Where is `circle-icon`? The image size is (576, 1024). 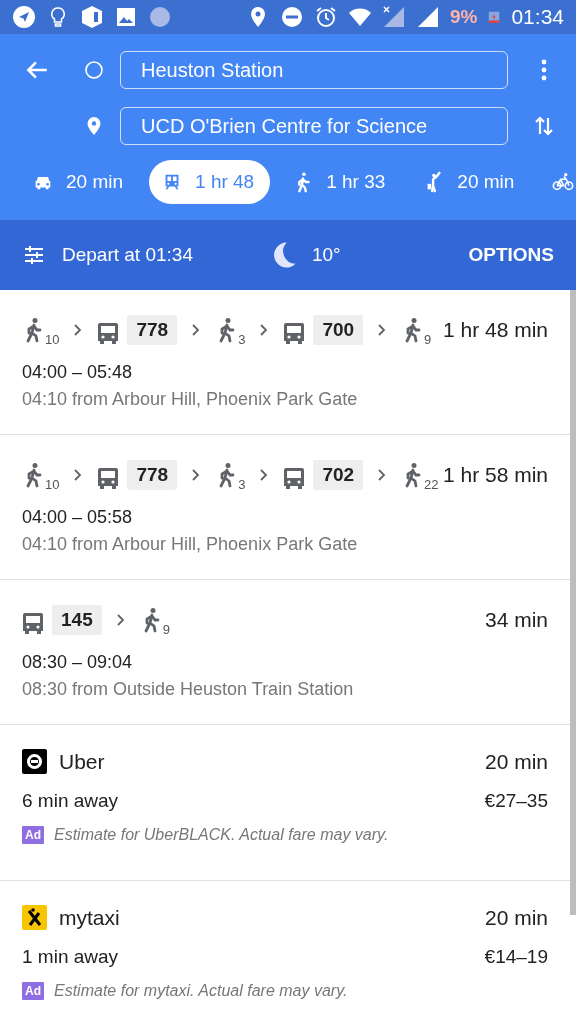
circle-icon is located at coordinates (160, 17).